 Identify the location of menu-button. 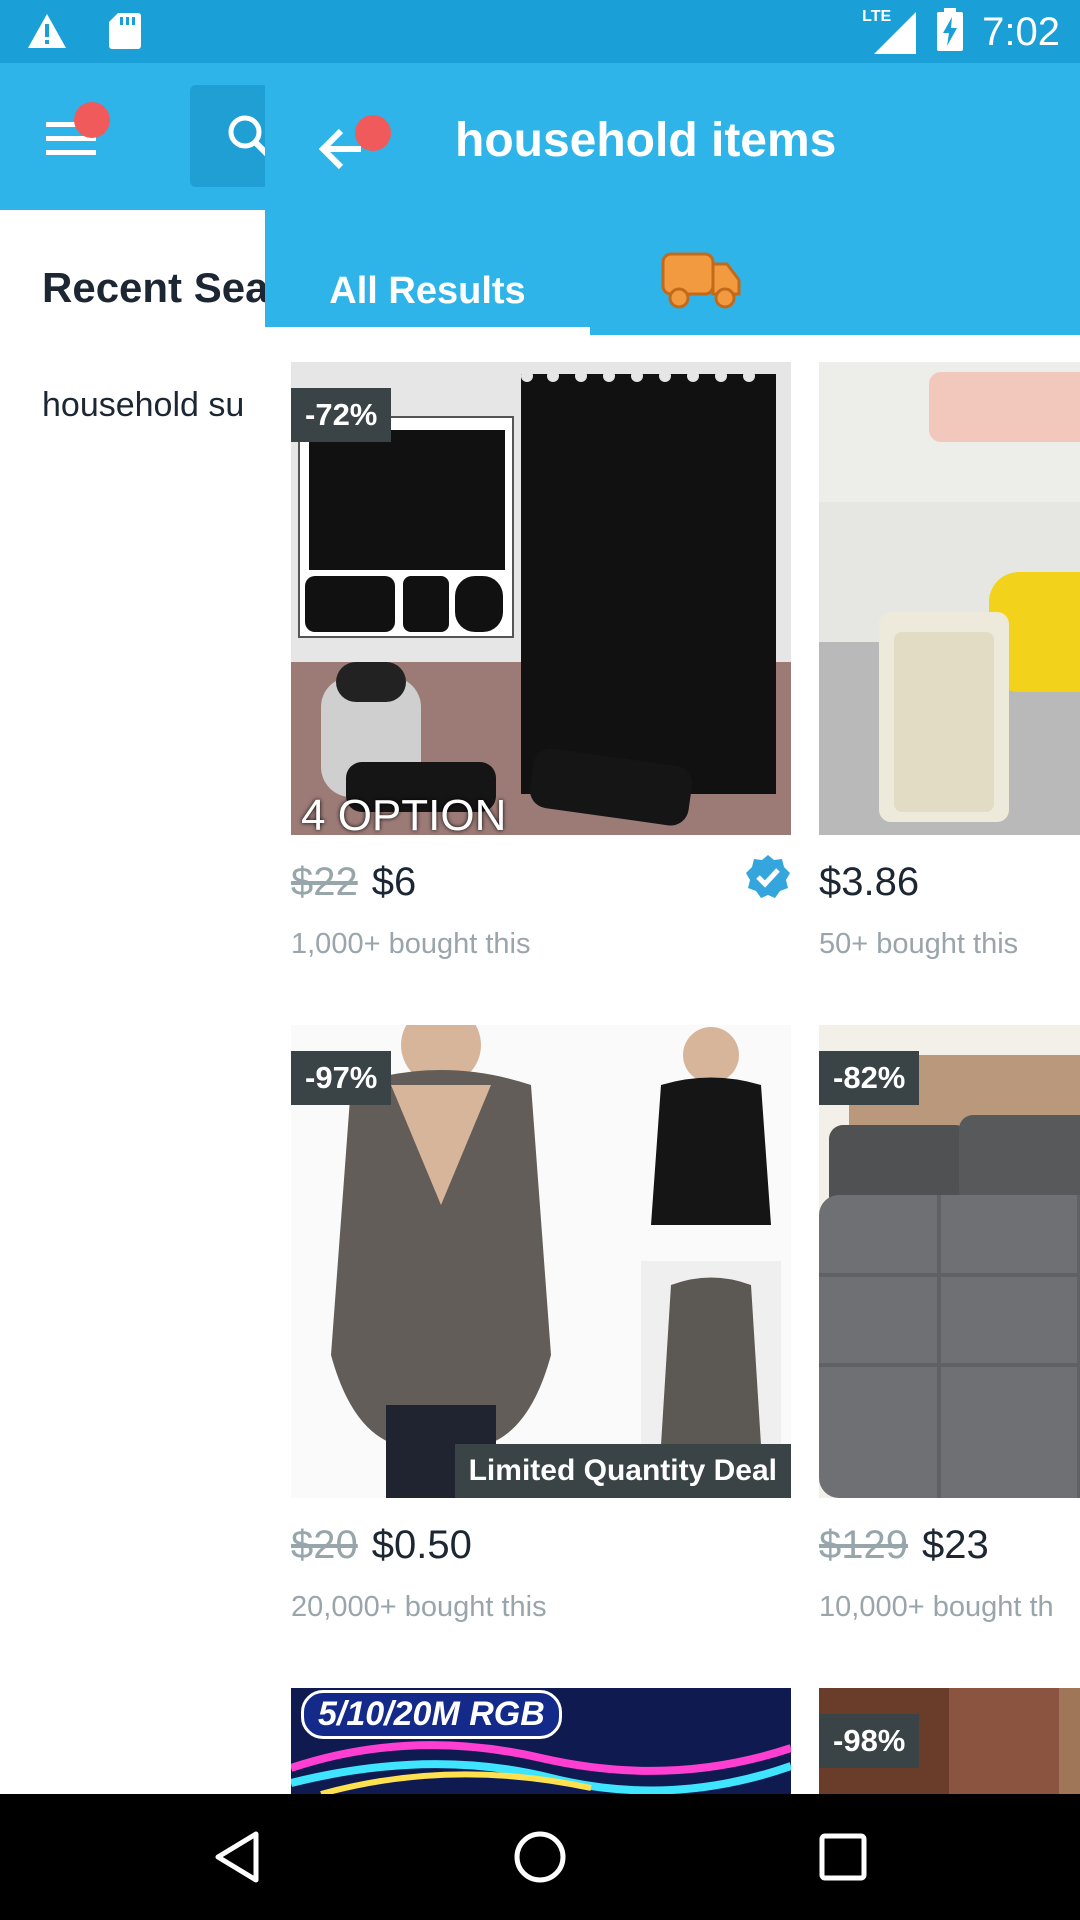
(75, 136).